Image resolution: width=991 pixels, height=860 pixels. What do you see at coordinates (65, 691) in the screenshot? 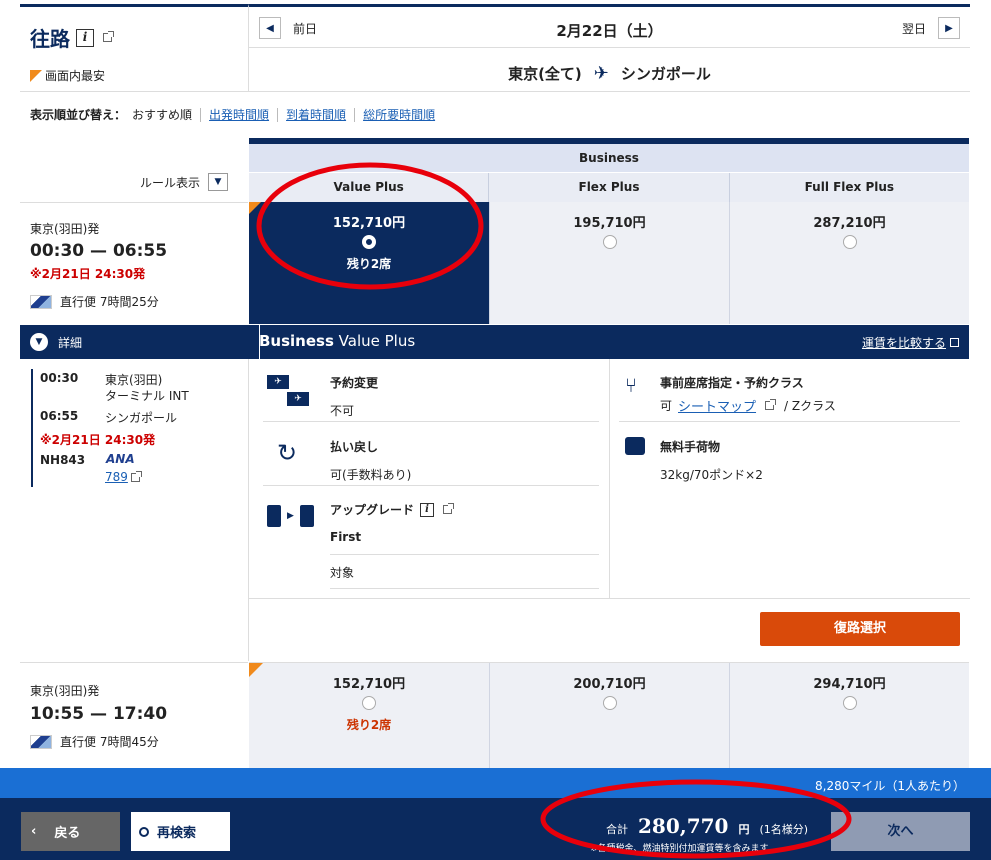
I see `flight2-origin: 東京(羽田)発` at bounding box center [65, 691].